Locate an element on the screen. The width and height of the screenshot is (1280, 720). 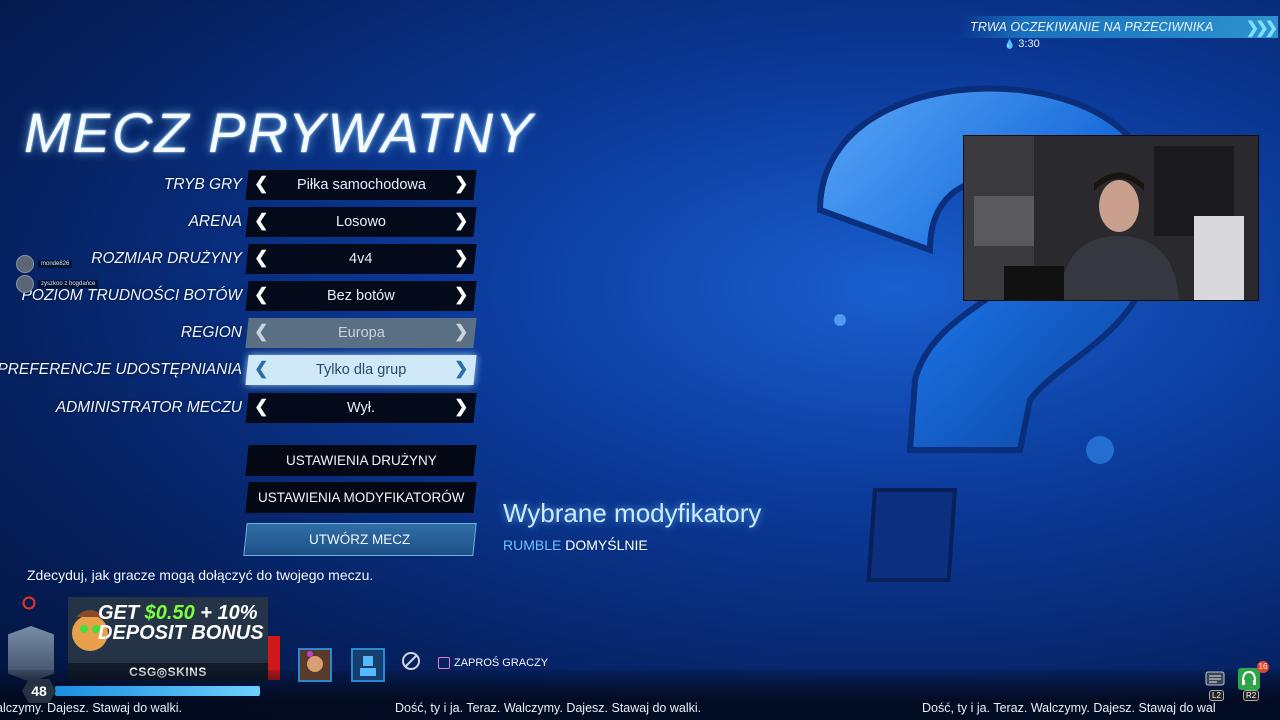
setting-value: Europa is located at coordinates (361, 333).